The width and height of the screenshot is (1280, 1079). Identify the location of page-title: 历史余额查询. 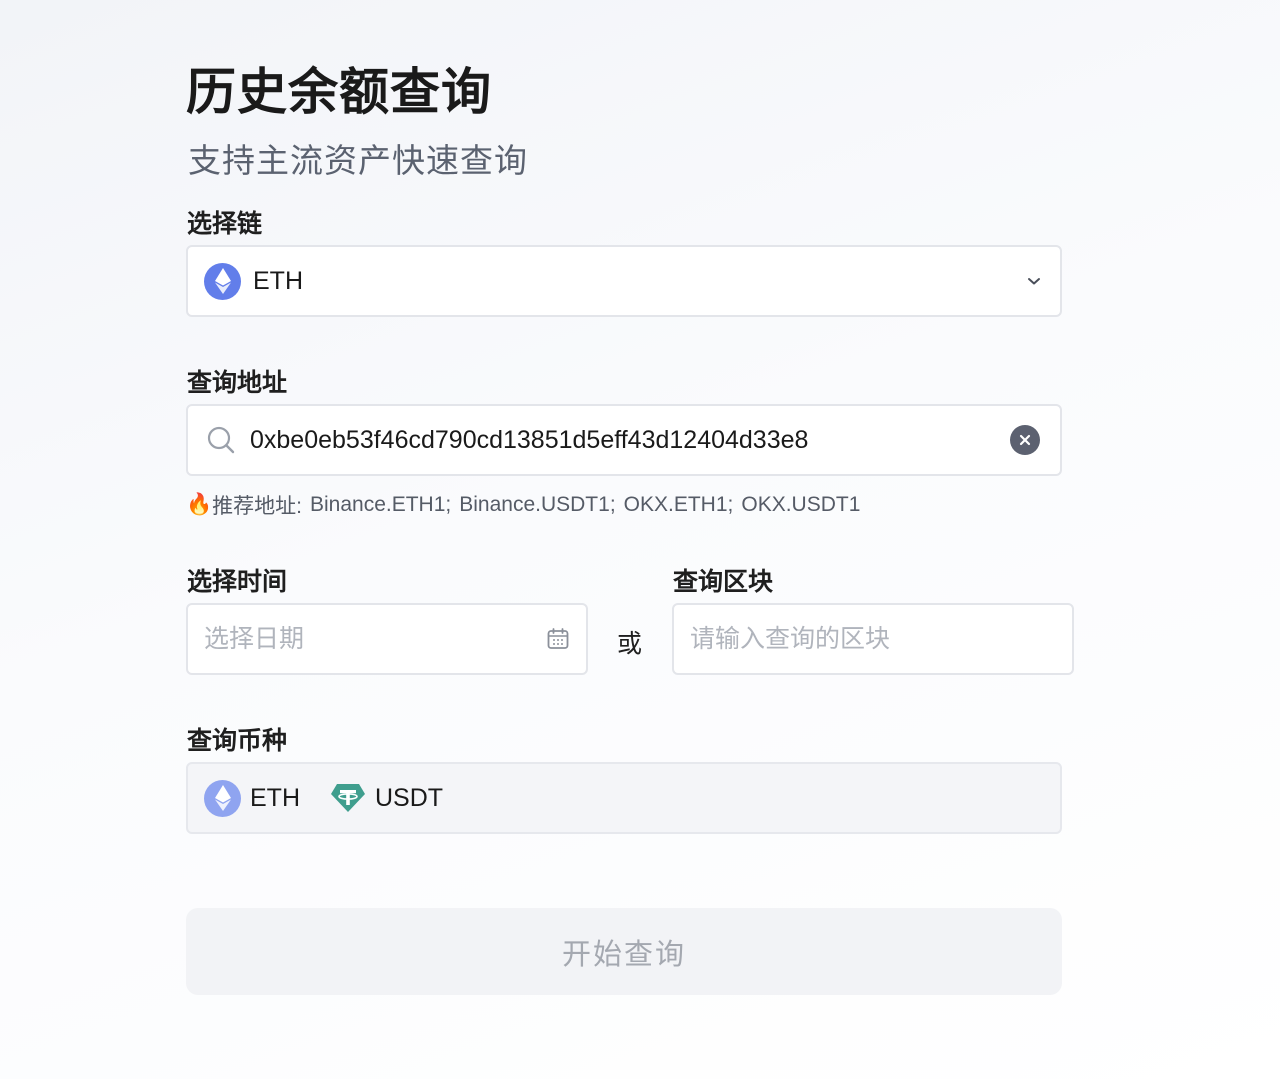
(339, 92).